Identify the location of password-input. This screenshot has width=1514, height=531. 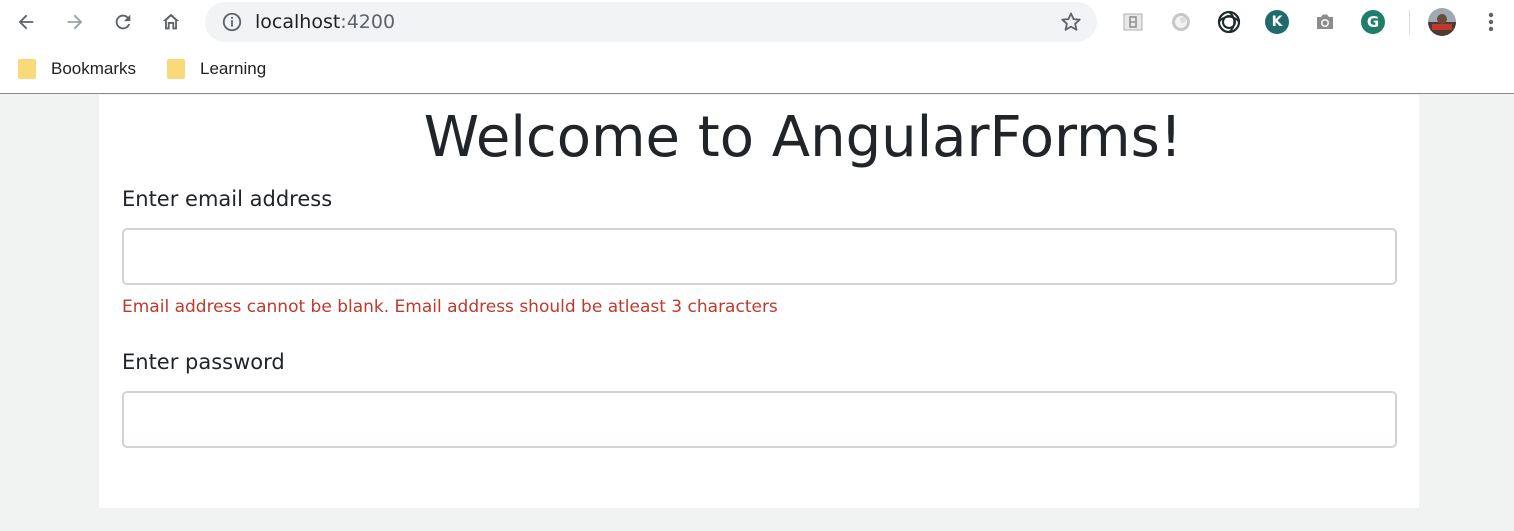
(759, 419).